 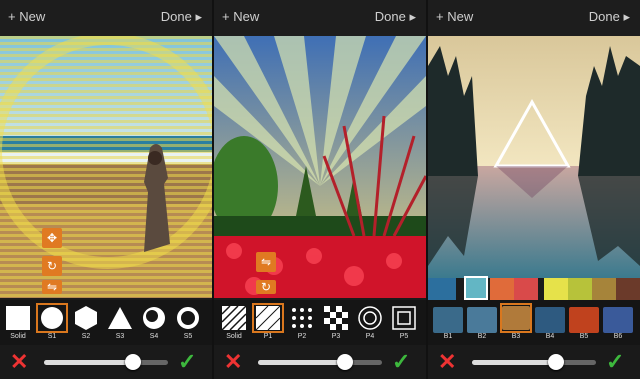 I want to click on pattern-p3: P3, so click(x=336, y=324).